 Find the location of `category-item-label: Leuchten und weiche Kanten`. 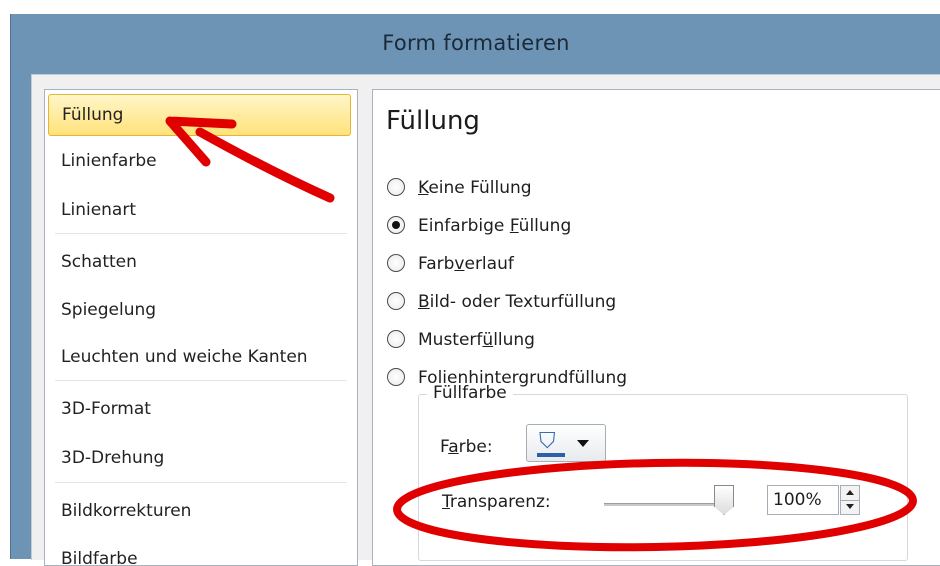

category-item-label: Leuchten und weiche Kanten is located at coordinates (184, 357).